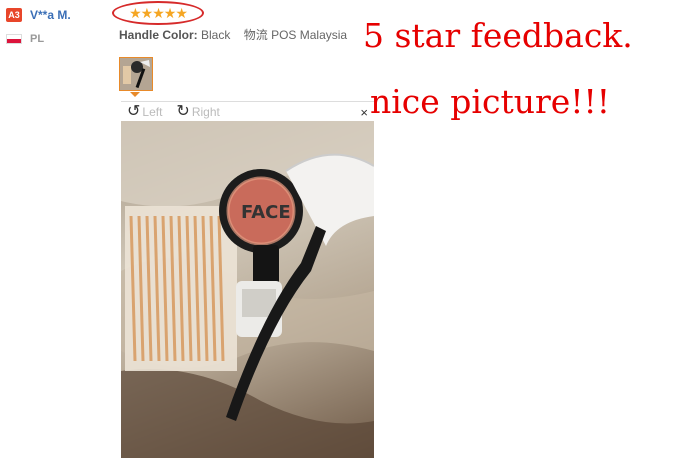 The height and width of the screenshot is (470, 686). I want to click on reviewer-row: A3 V**a M., so click(58, 15).